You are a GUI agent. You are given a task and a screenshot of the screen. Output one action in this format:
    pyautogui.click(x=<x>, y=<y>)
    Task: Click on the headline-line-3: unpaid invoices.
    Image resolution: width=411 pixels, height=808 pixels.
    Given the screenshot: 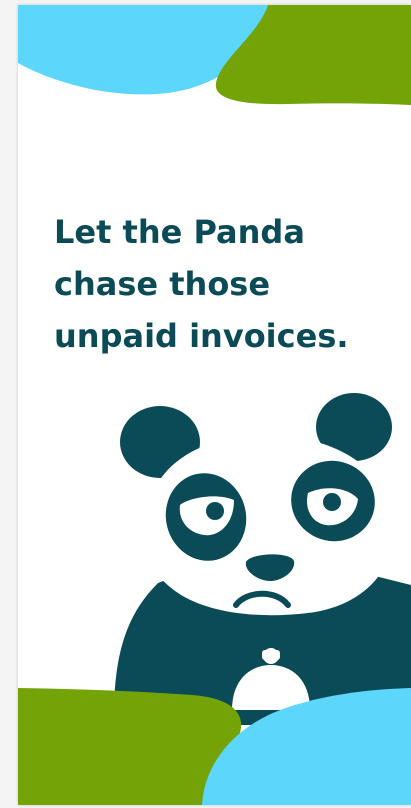 What is the action you would take?
    pyautogui.click(x=201, y=336)
    